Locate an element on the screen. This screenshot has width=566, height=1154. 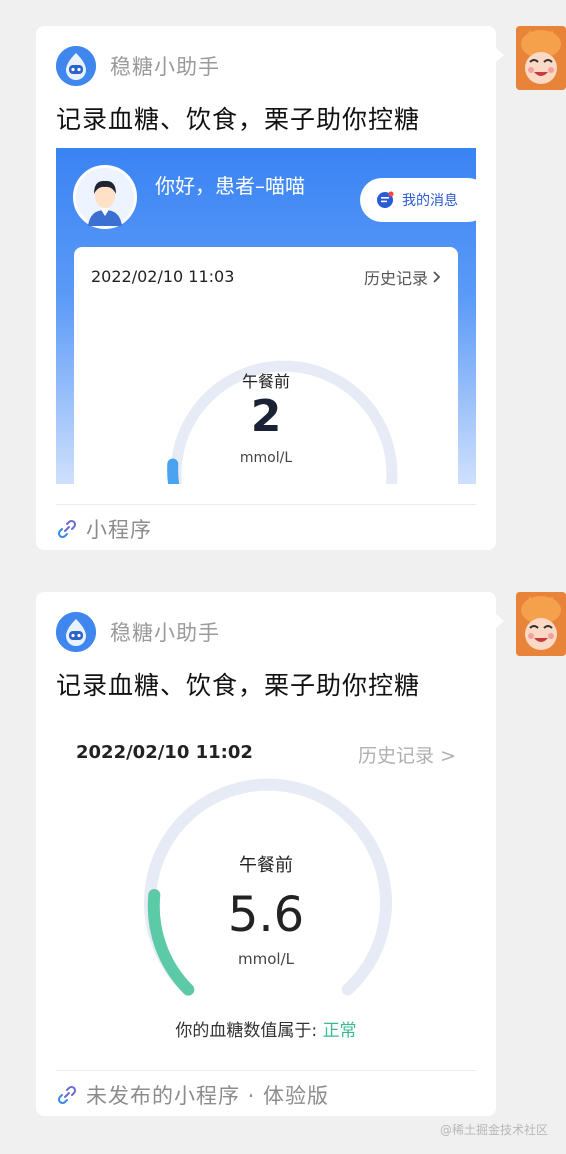
my-messages-label: 我的消息 is located at coordinates (430, 201).